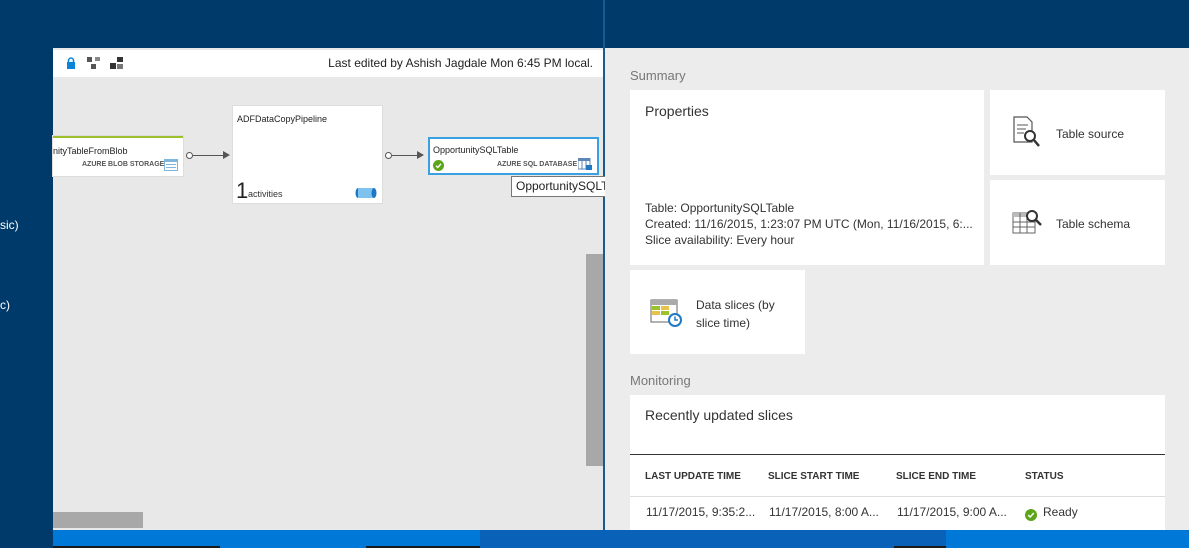  What do you see at coordinates (171, 167) in the screenshot?
I see `blob-storage-icon` at bounding box center [171, 167].